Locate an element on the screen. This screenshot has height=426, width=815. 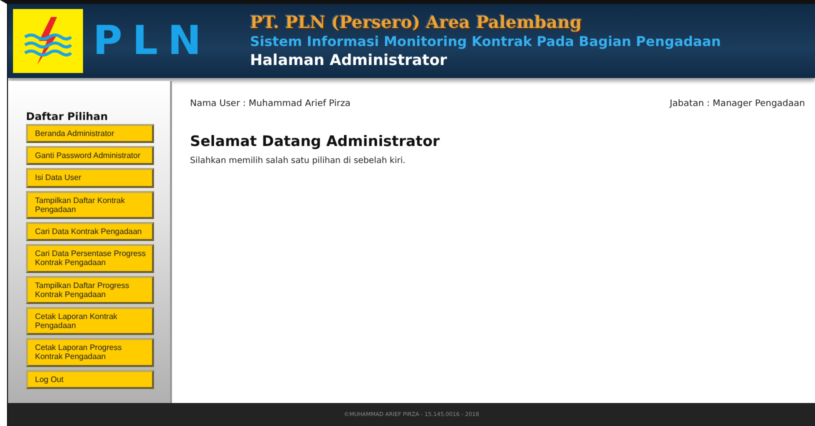
user-role: Jabatan : Manager Pengadaan is located at coordinates (737, 104).